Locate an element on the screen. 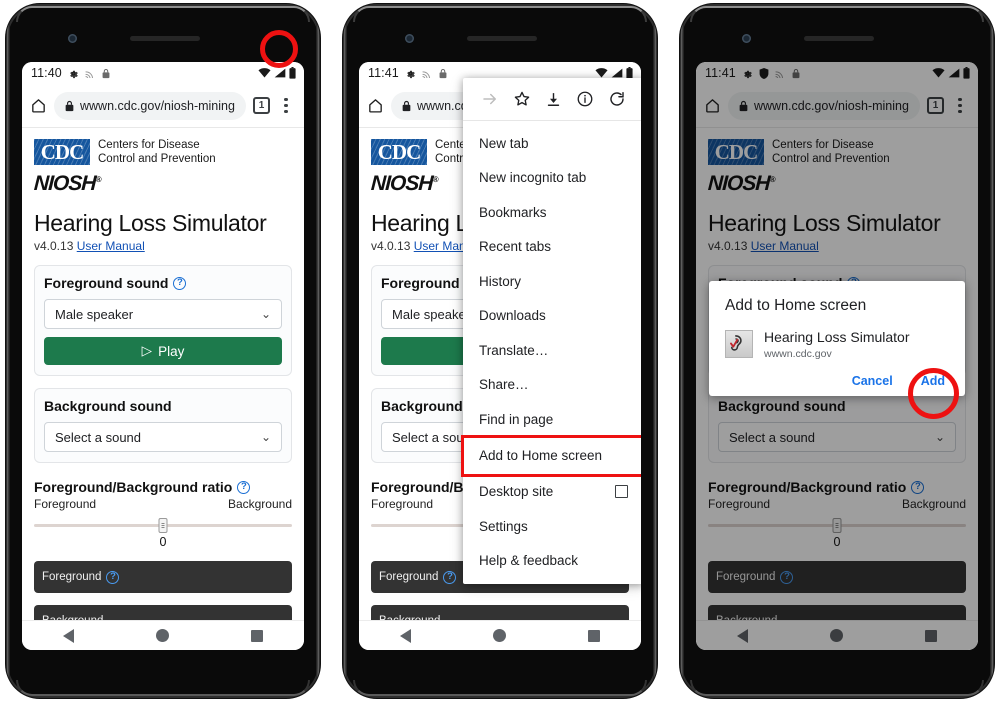  menu-item-desktop-site: Desktop site is located at coordinates (552, 492).